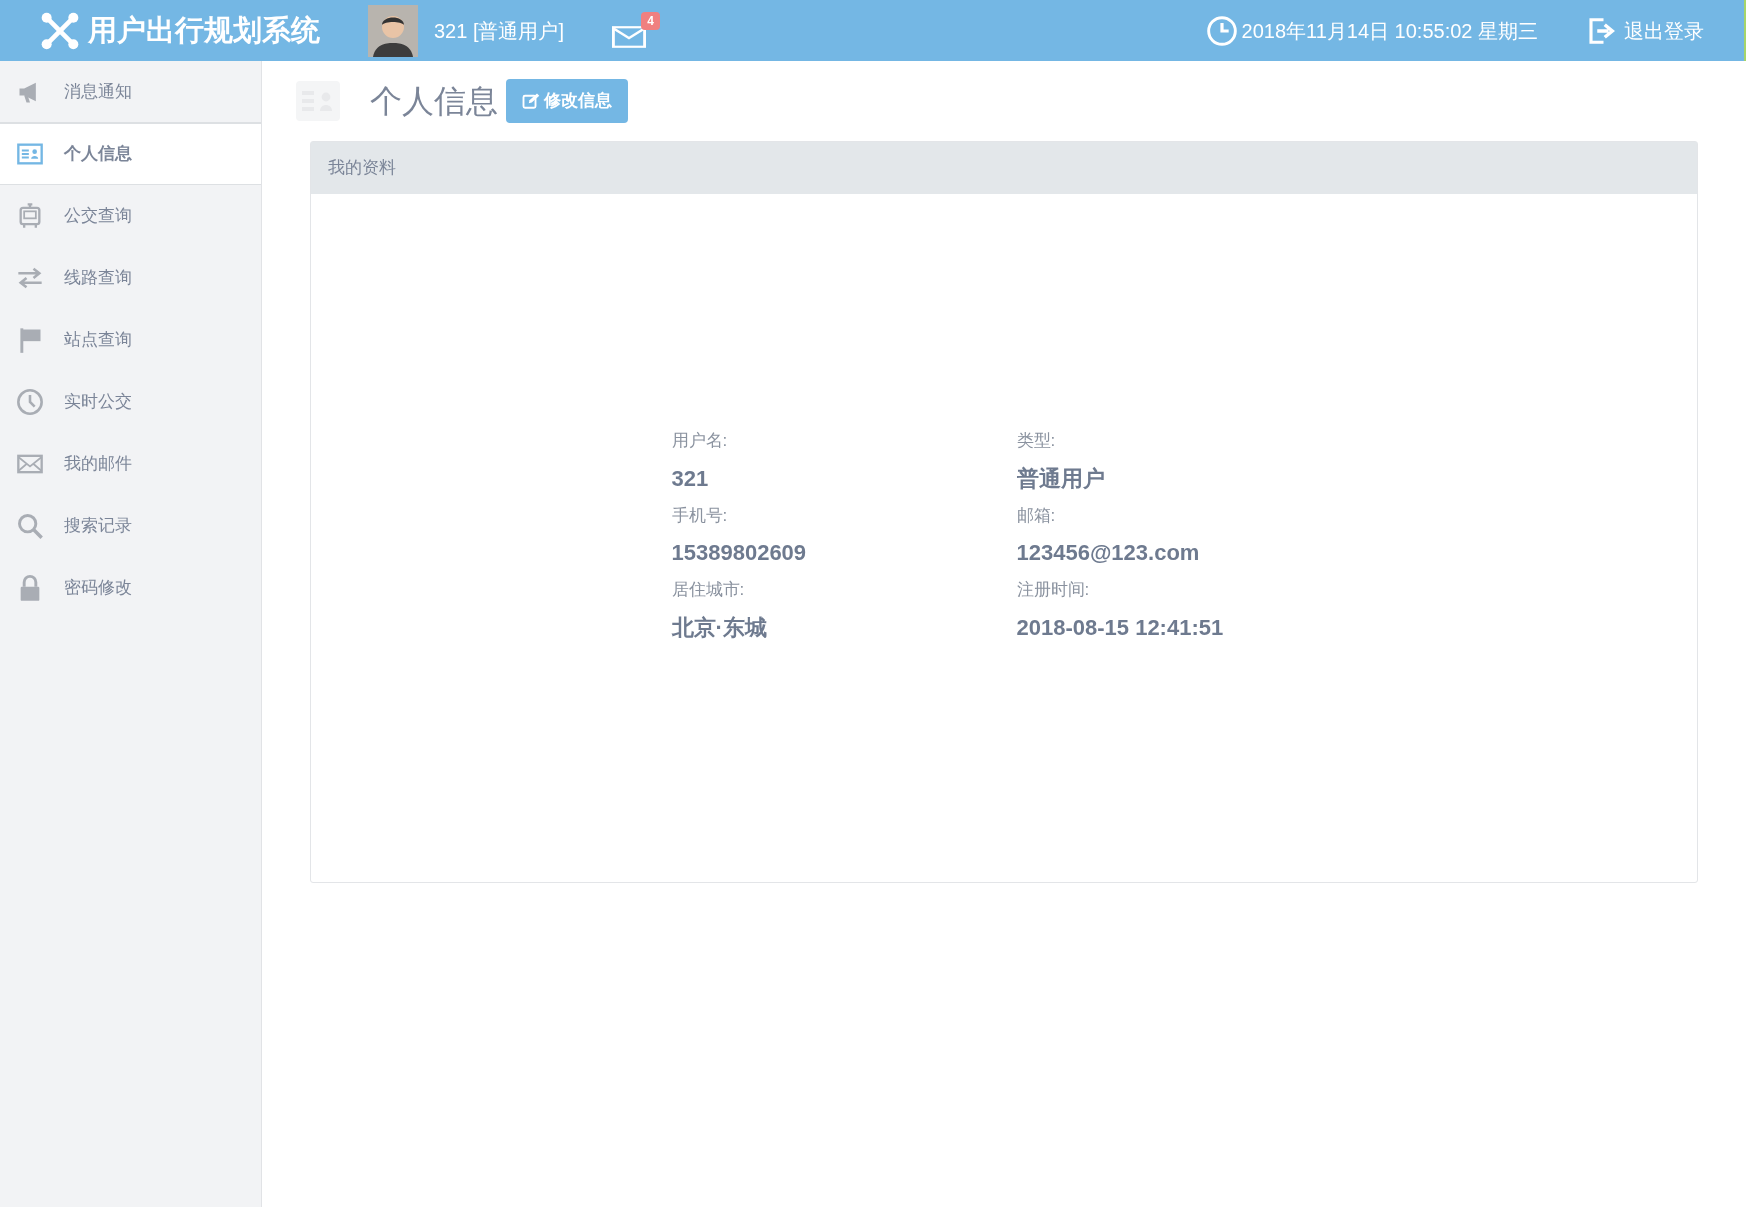 The height and width of the screenshot is (1207, 1746). Describe the element at coordinates (708, 590) in the screenshot. I see `field-label: 居住城市:` at that location.